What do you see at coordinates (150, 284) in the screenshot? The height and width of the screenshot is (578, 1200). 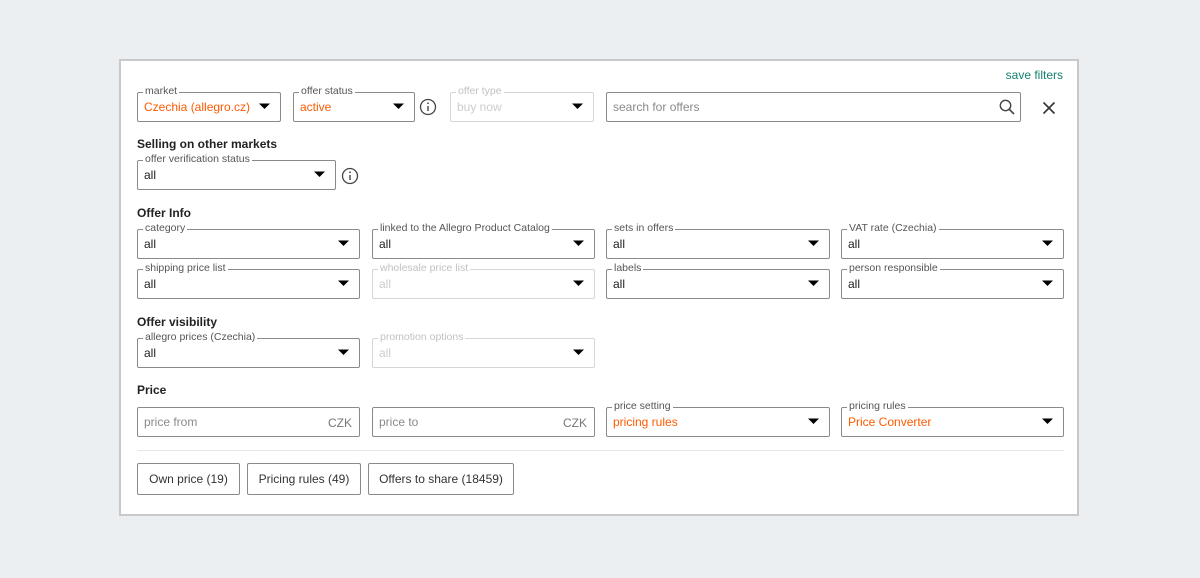 I see `shipping-price-list-value: all` at bounding box center [150, 284].